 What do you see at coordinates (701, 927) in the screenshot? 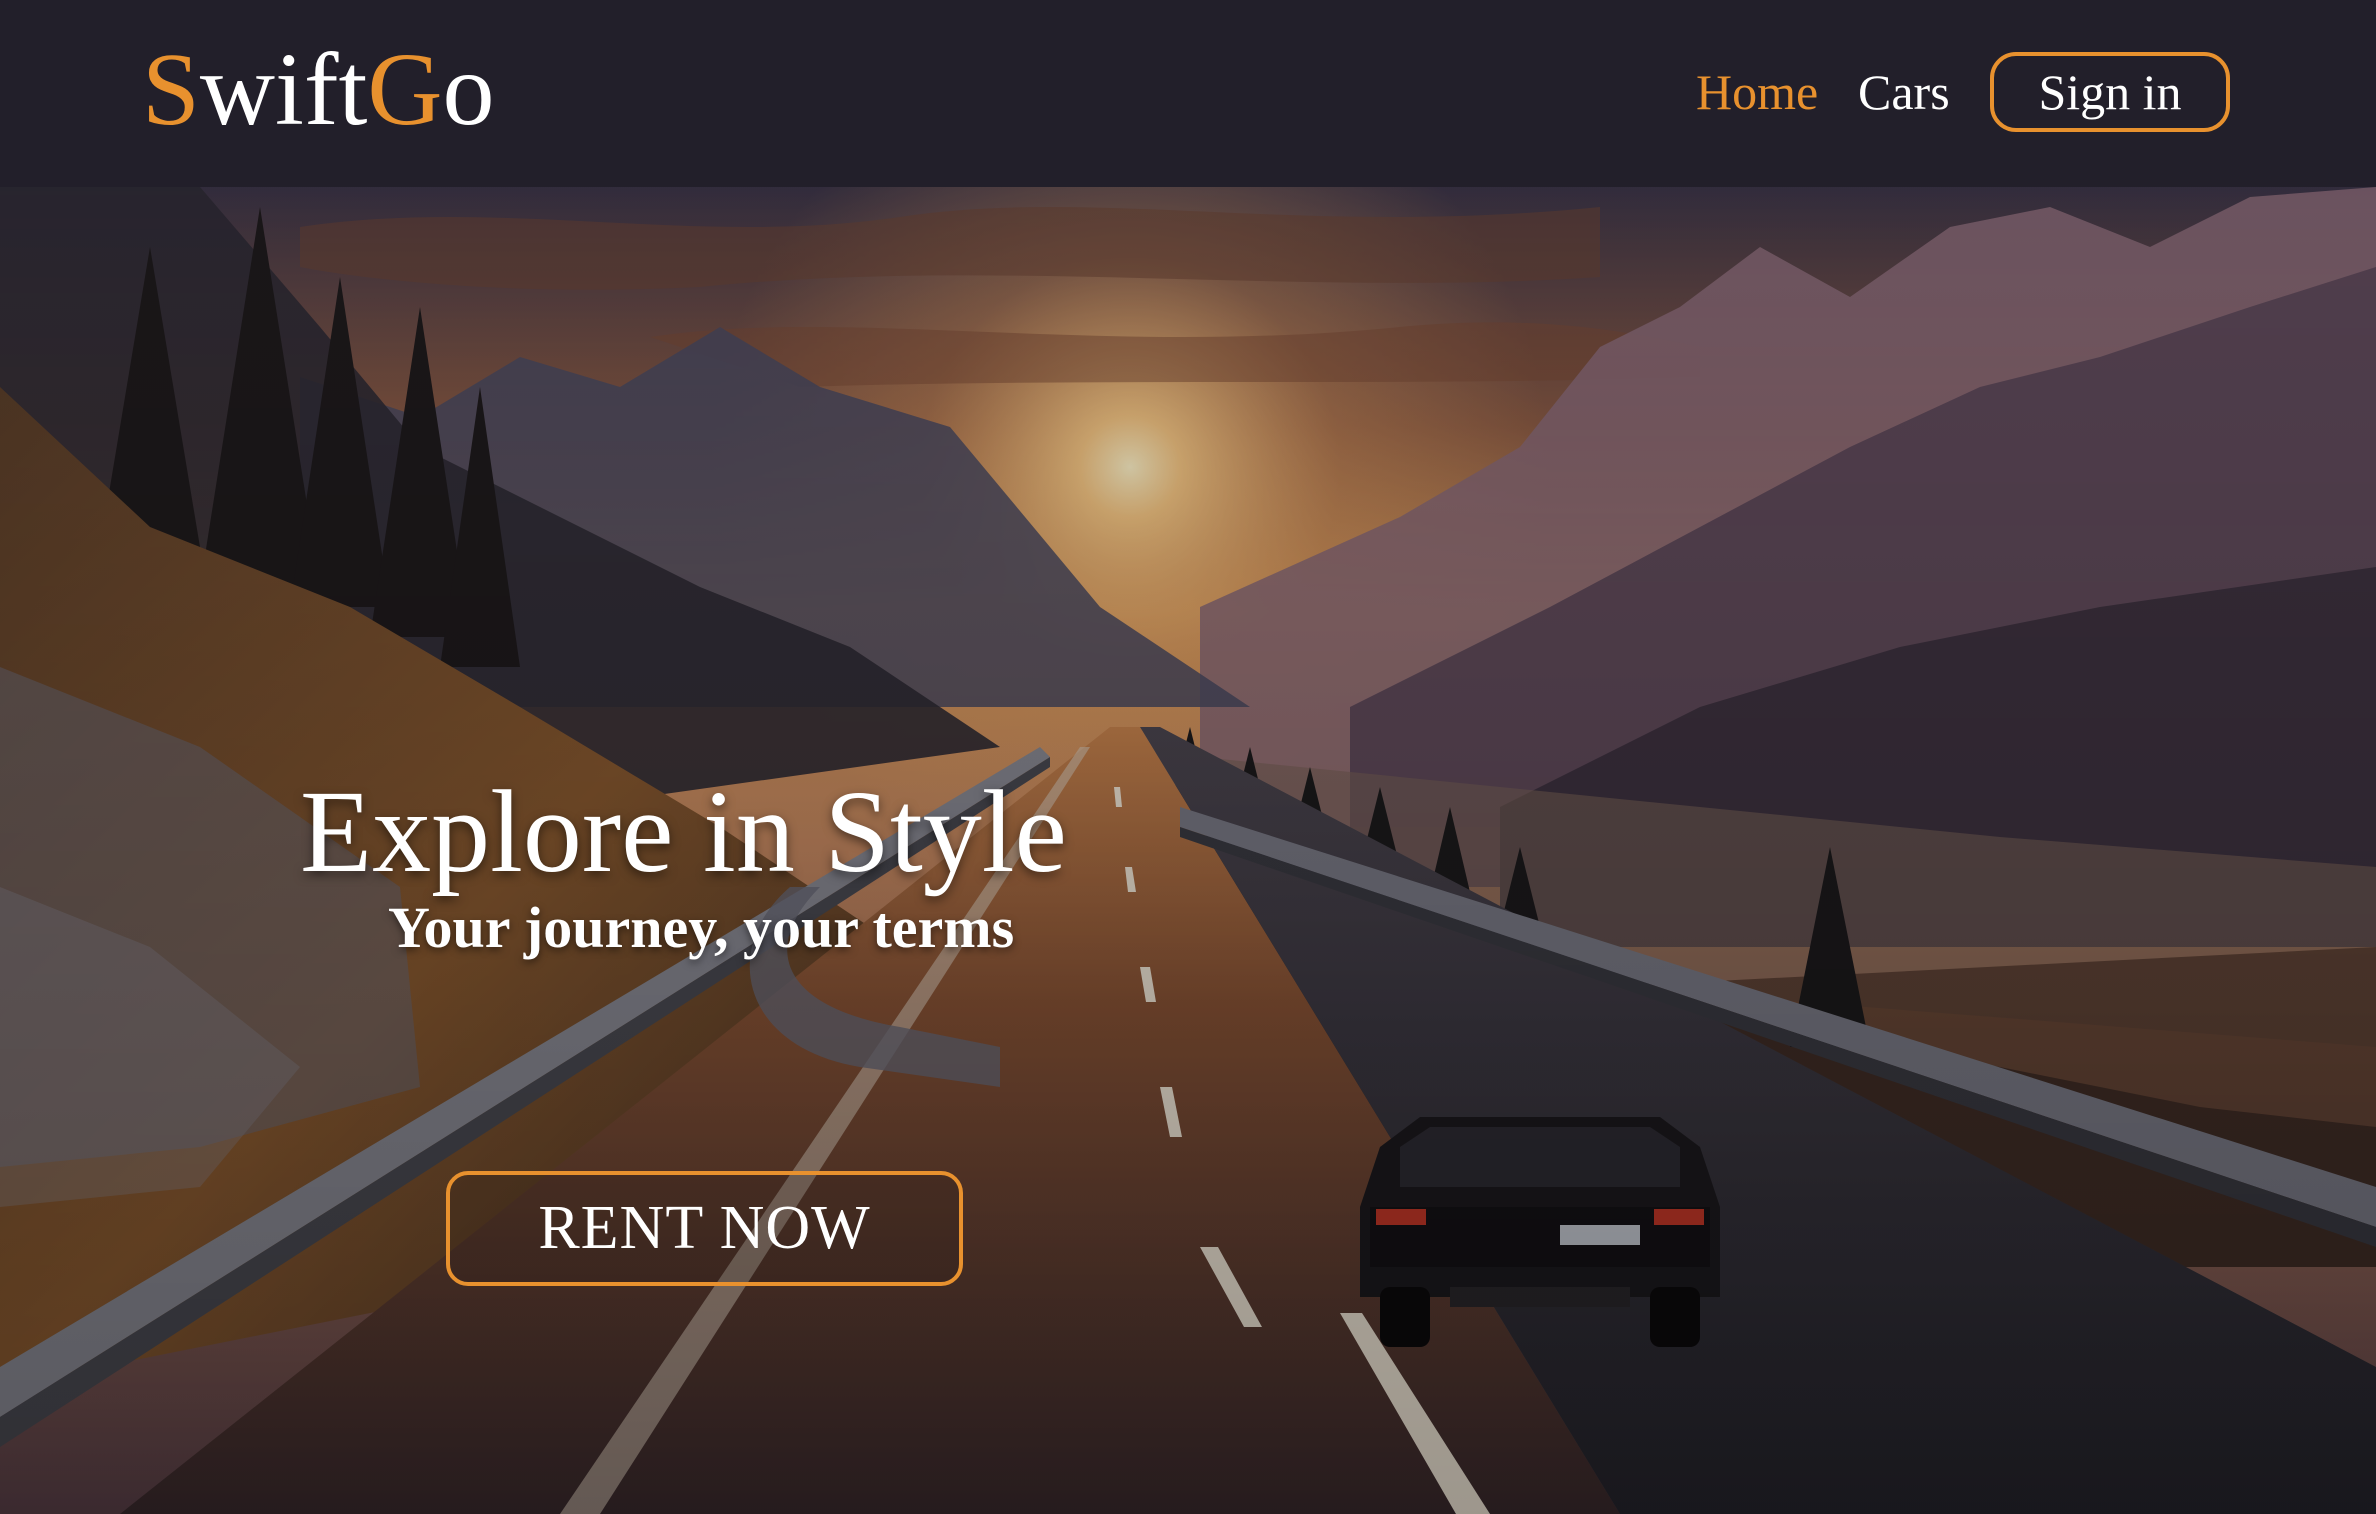
I see `hero-subtitle: Your journey, your terms` at bounding box center [701, 927].